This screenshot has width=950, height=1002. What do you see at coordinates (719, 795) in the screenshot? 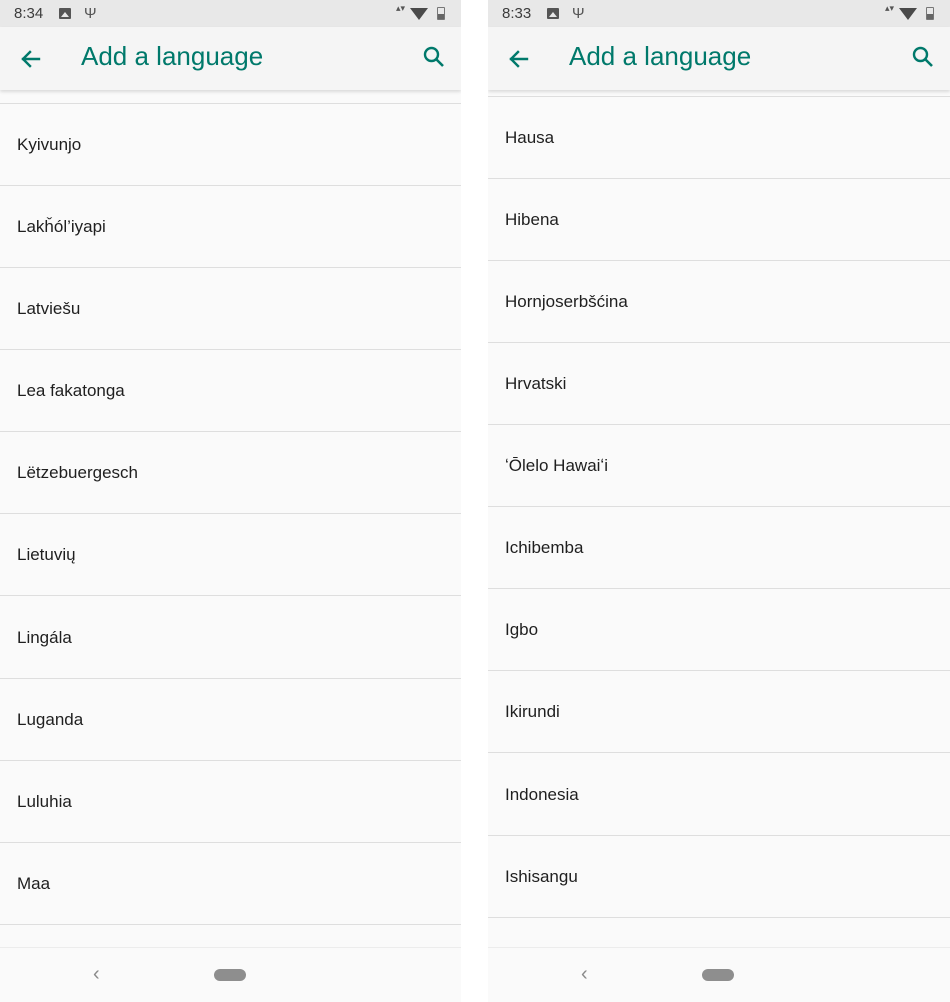
I see `list-item: Indonesia` at bounding box center [719, 795].